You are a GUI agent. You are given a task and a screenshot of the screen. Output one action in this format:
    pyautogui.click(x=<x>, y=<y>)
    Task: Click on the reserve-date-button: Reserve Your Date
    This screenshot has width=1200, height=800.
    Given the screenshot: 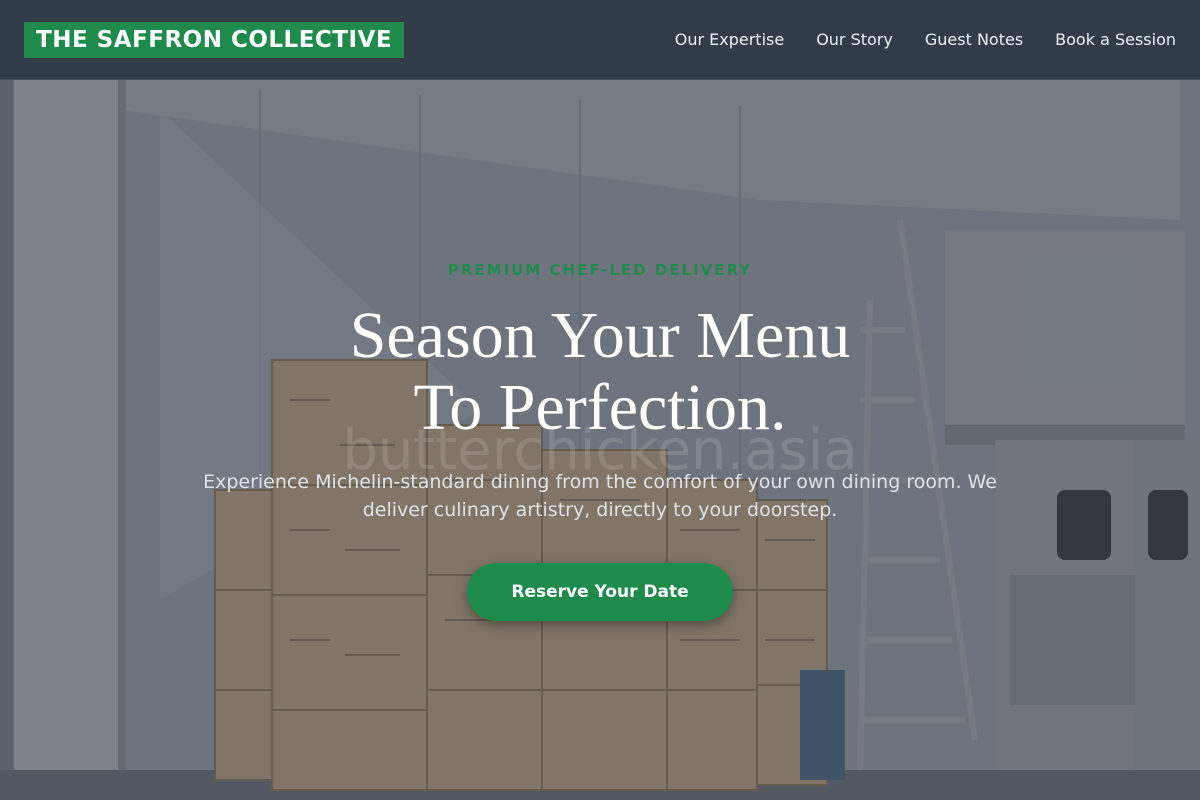 What is the action you would take?
    pyautogui.click(x=600, y=592)
    